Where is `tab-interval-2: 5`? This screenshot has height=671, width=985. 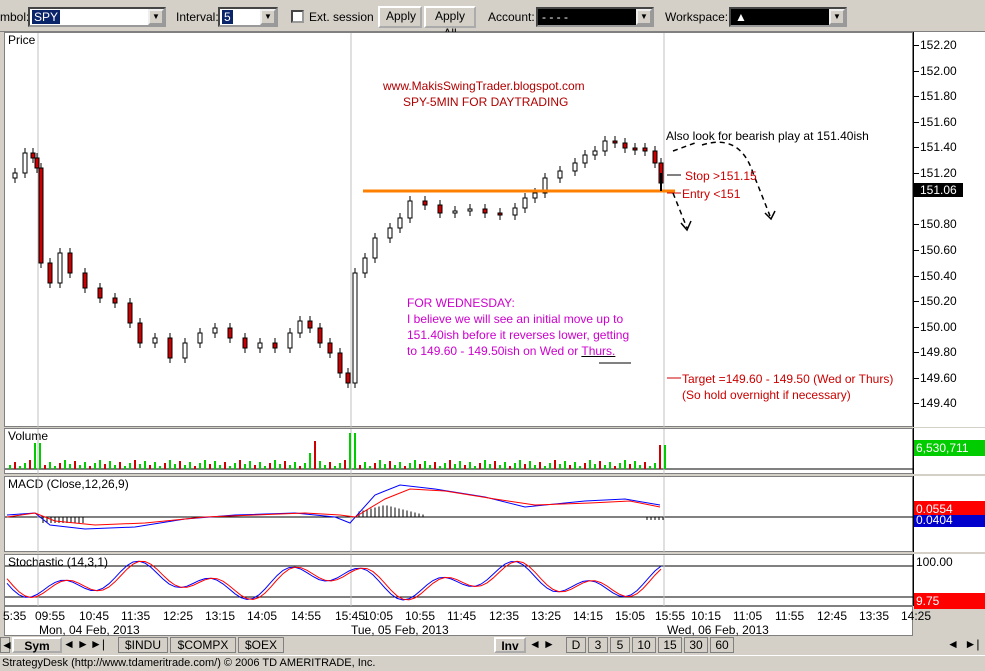 tab-interval-2: 5 is located at coordinates (620, 645).